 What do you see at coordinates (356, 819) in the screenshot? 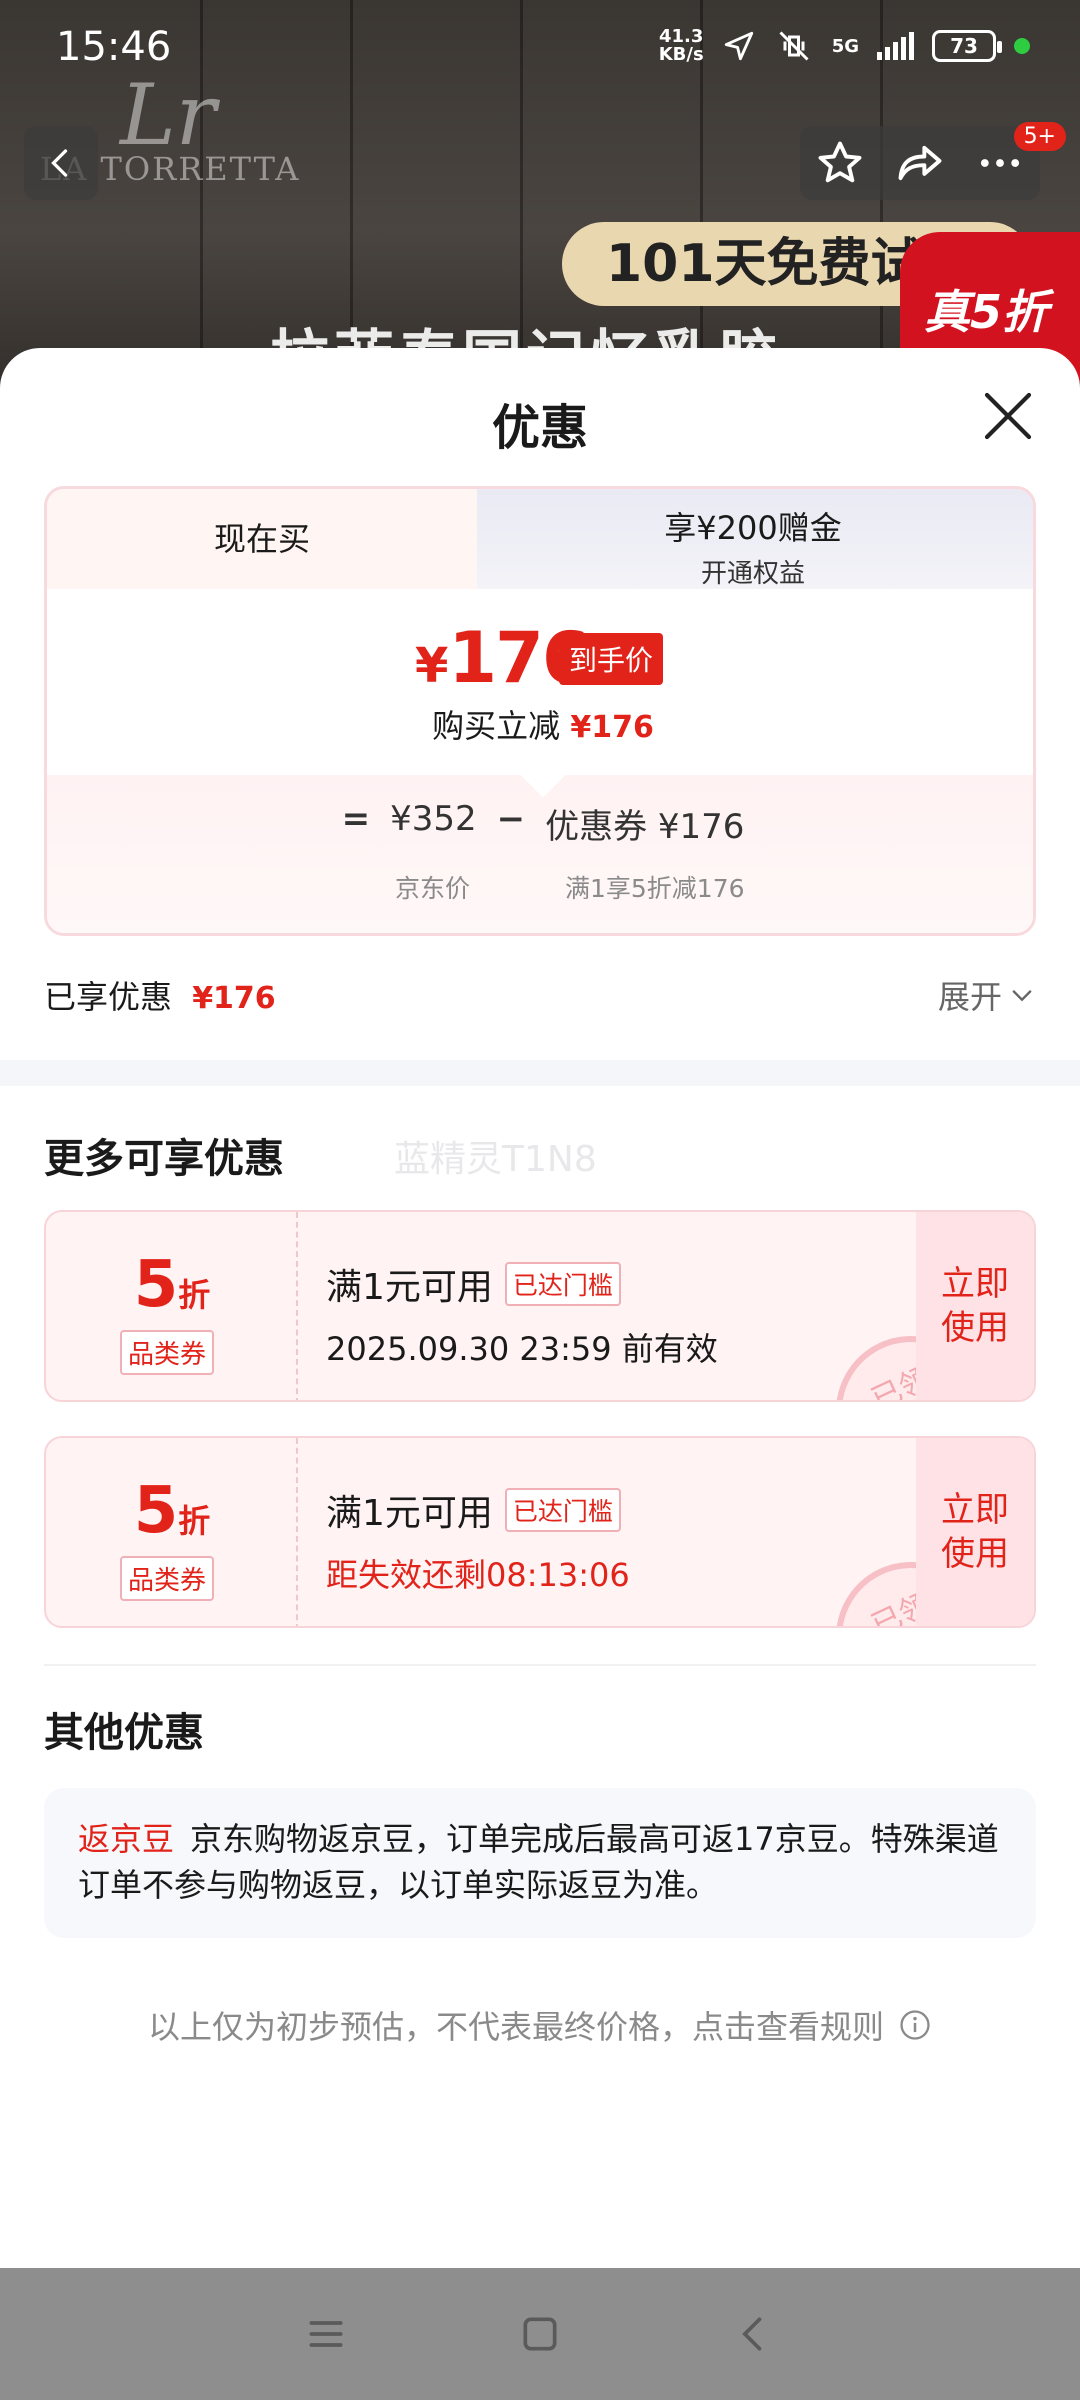
I see `equals-sign: =` at bounding box center [356, 819].